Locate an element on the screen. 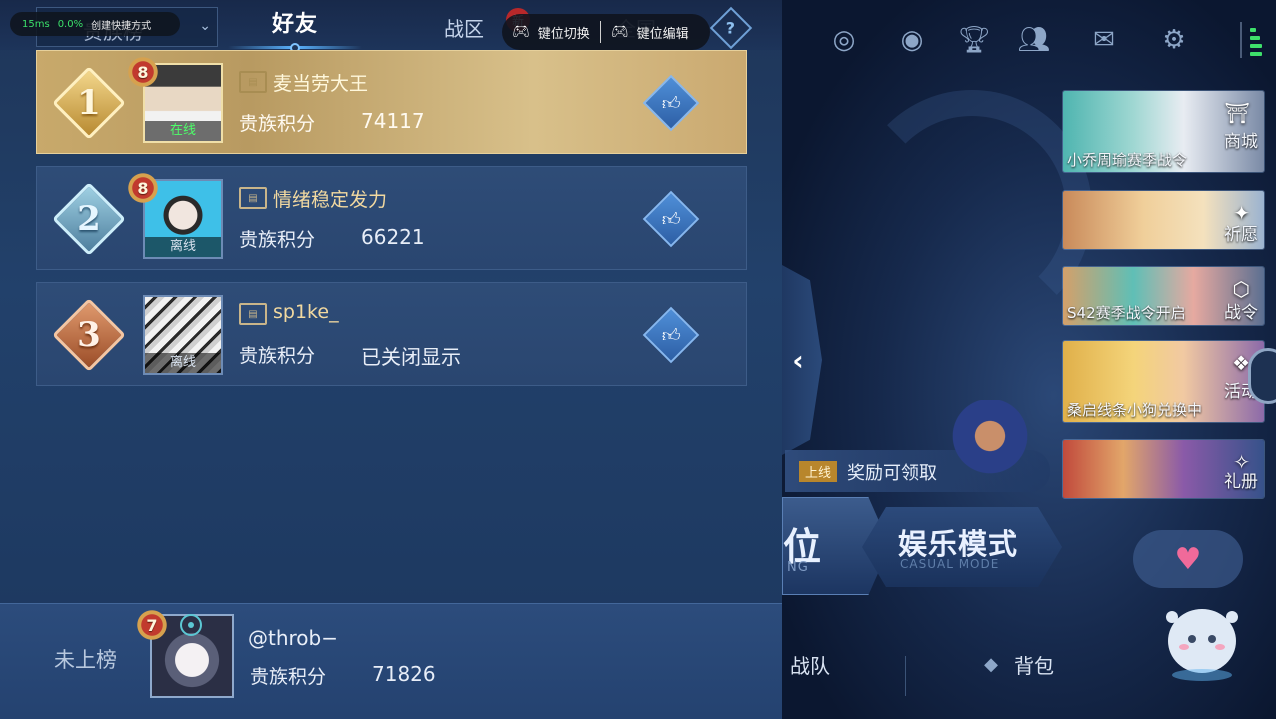 Image resolution: width=1276 pixels, height=719 pixels. loss-readout: 0.0% is located at coordinates (70, 24).